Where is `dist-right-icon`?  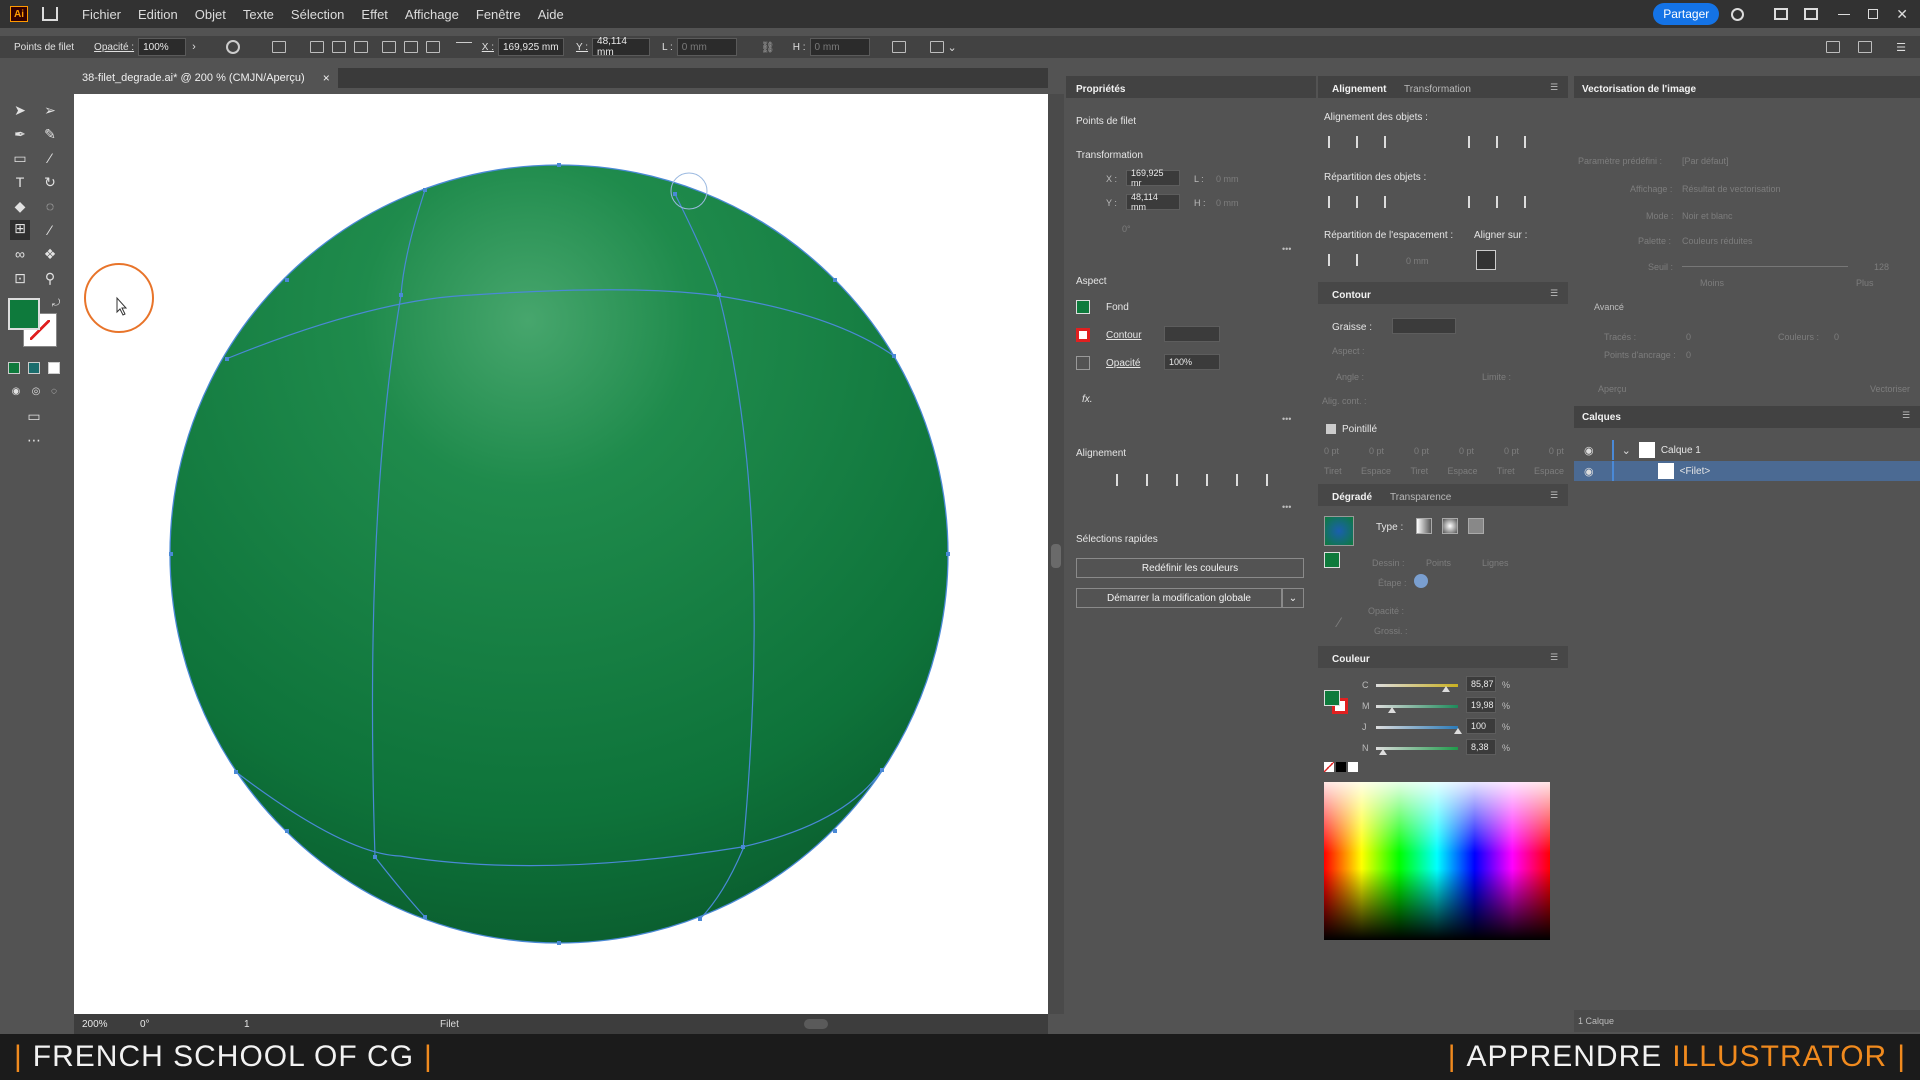 dist-right-icon is located at coordinates (1531, 202).